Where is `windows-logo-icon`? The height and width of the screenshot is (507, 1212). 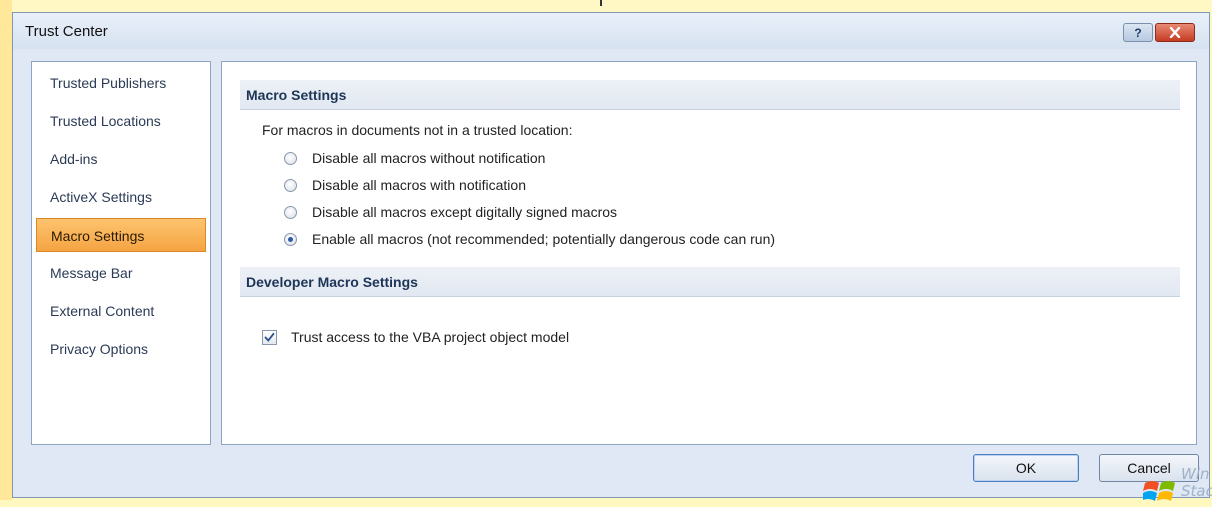 windows-logo-icon is located at coordinates (1159, 491).